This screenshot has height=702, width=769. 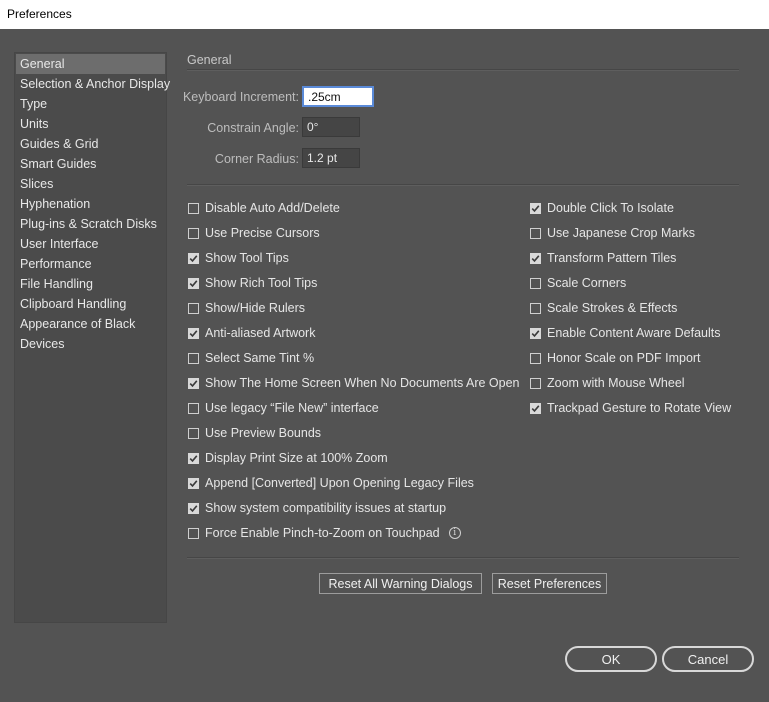 I want to click on keyboard-increment-input, so click(x=338, y=96).